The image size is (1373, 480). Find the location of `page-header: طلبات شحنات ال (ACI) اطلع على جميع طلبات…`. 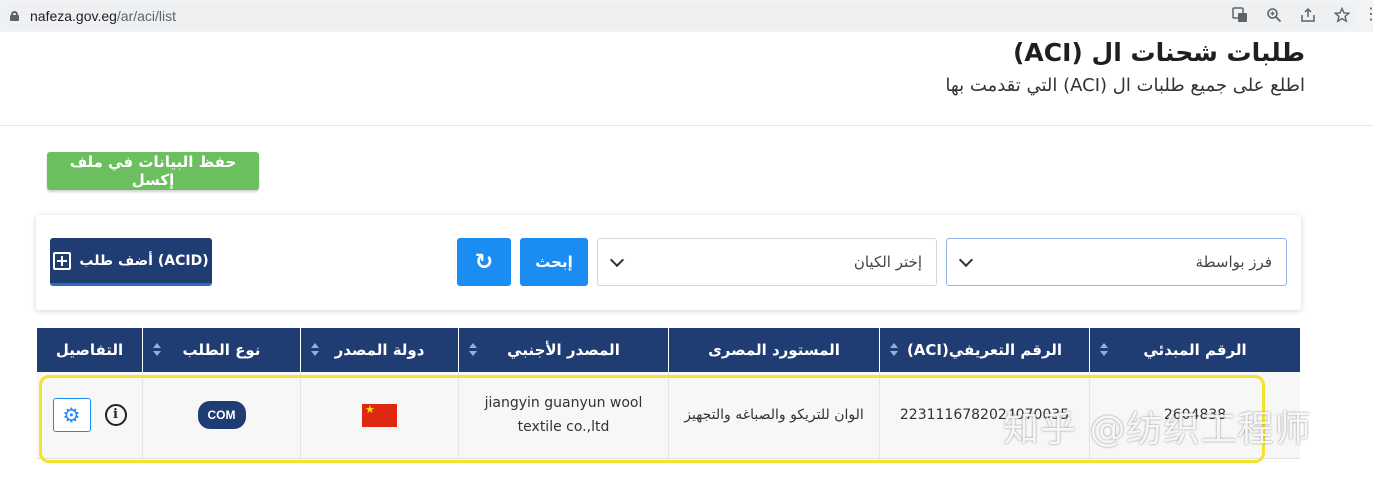

page-header: طلبات شحنات ال (ACI) اطلع على جميع طلبات… is located at coordinates (1125, 66).